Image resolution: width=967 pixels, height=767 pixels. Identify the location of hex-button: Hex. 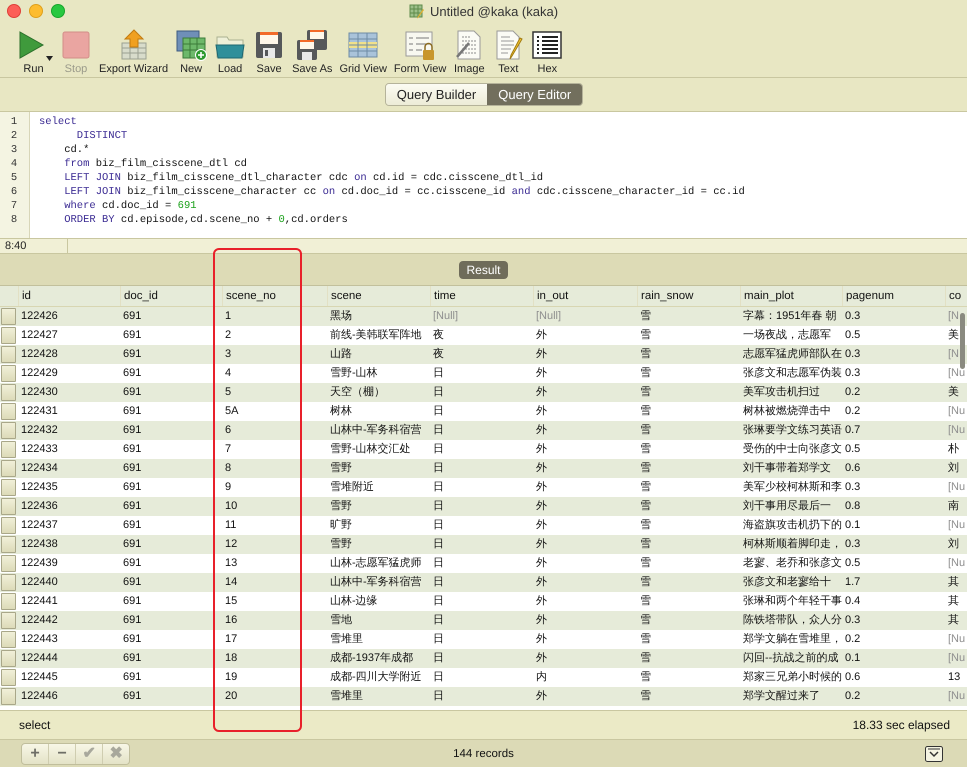
(547, 52).